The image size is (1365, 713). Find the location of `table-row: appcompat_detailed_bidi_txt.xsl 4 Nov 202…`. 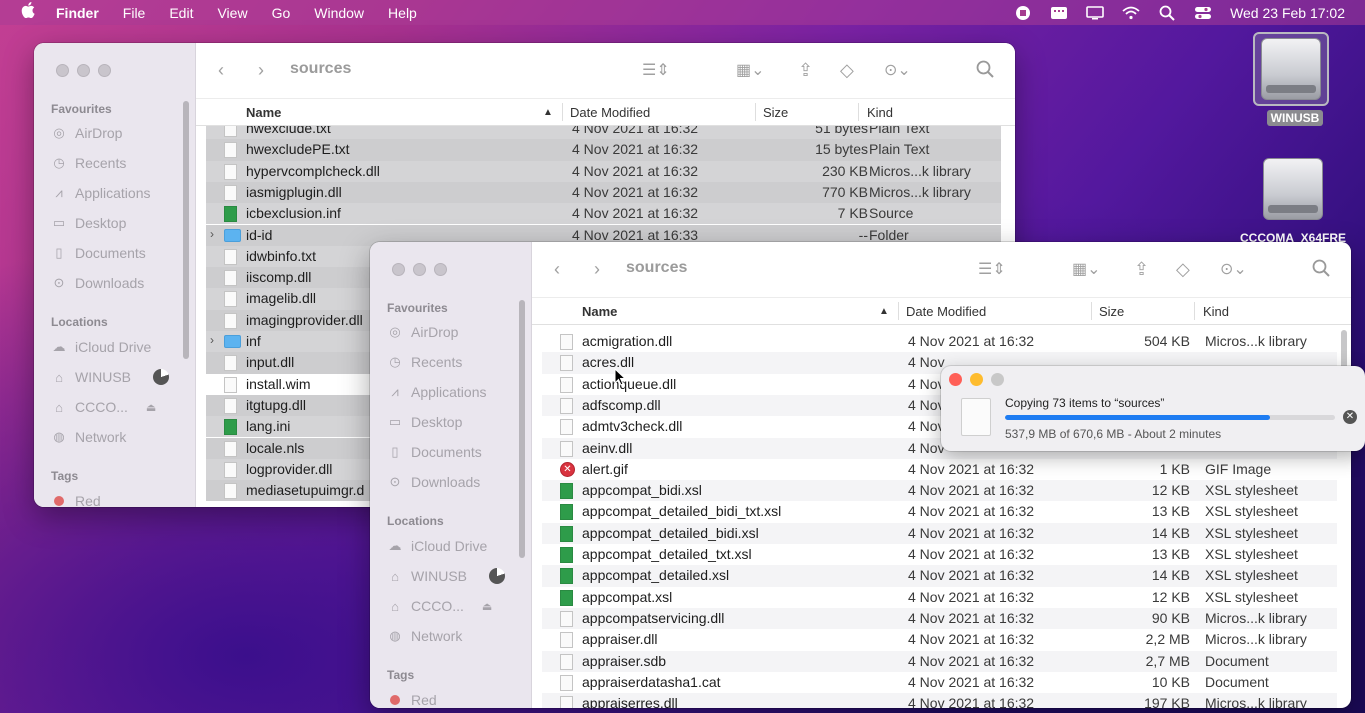

table-row: appcompat_detailed_bidi_txt.xsl 4 Nov 202… is located at coordinates (939, 511).